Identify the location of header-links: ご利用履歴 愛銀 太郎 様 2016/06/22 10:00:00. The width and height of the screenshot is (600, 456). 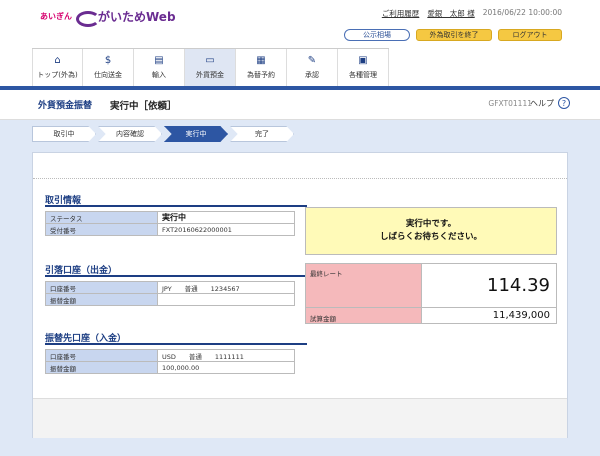
(472, 13).